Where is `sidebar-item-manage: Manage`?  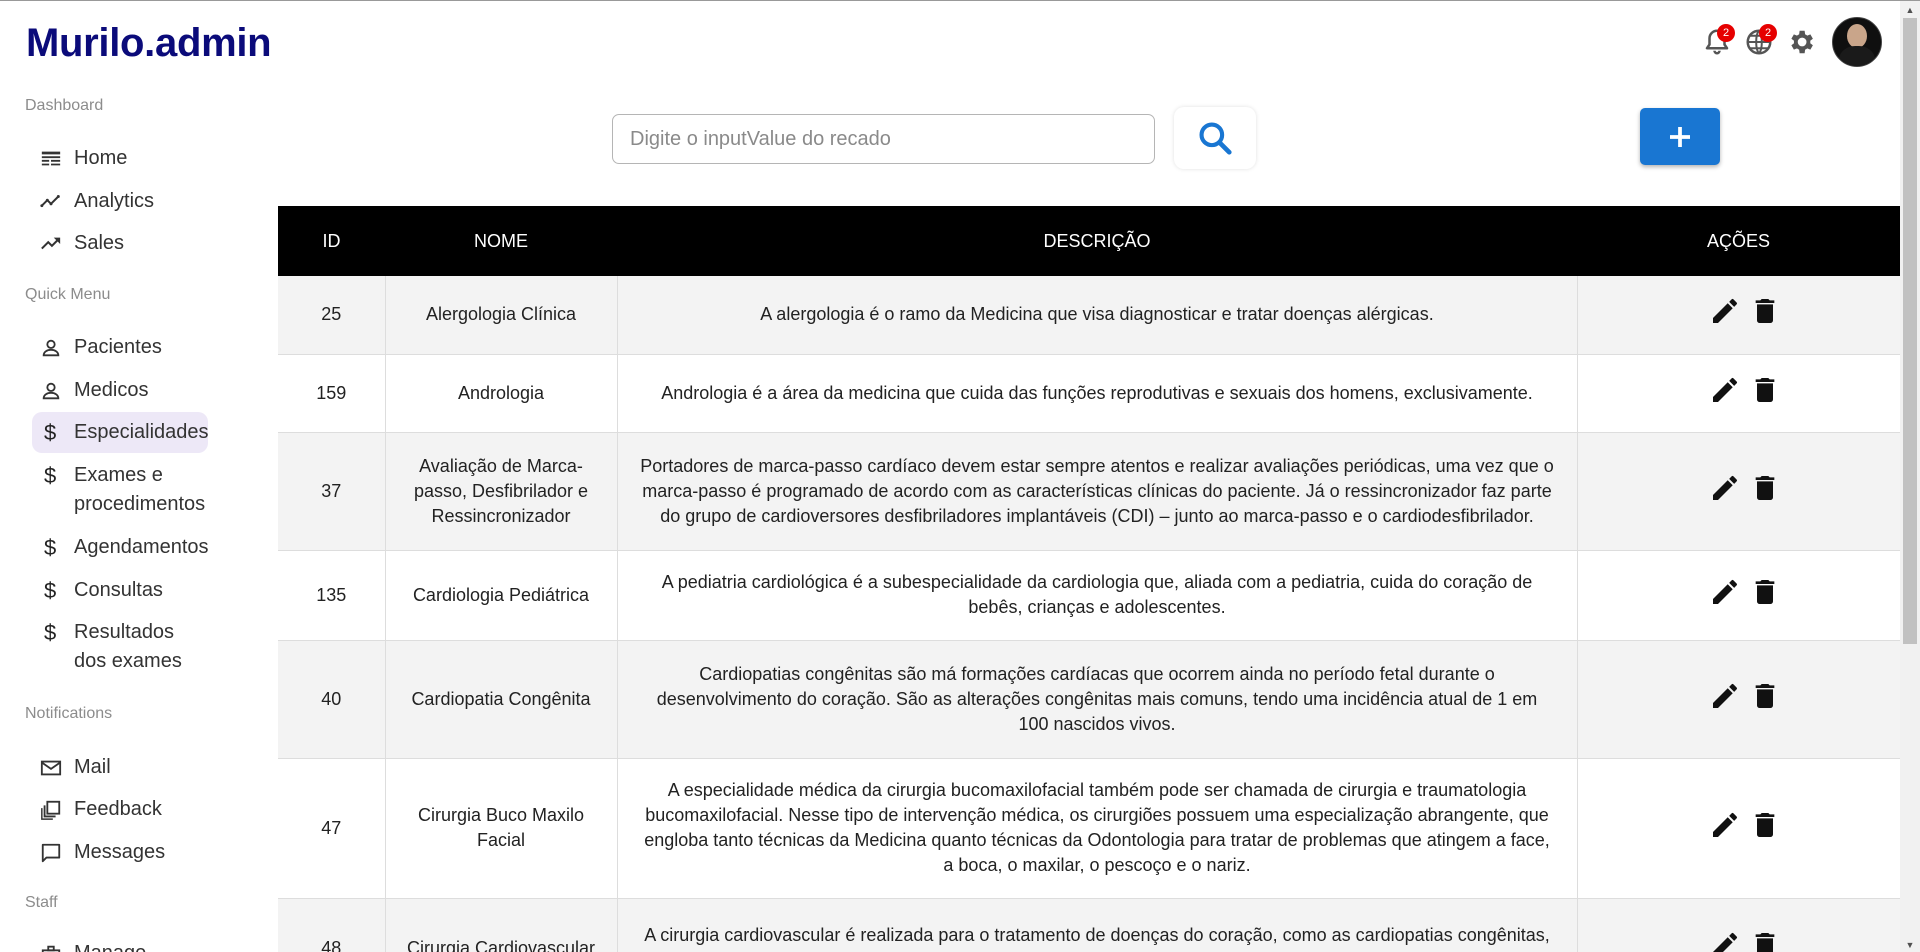
sidebar-item-manage: Manage is located at coordinates (120, 942).